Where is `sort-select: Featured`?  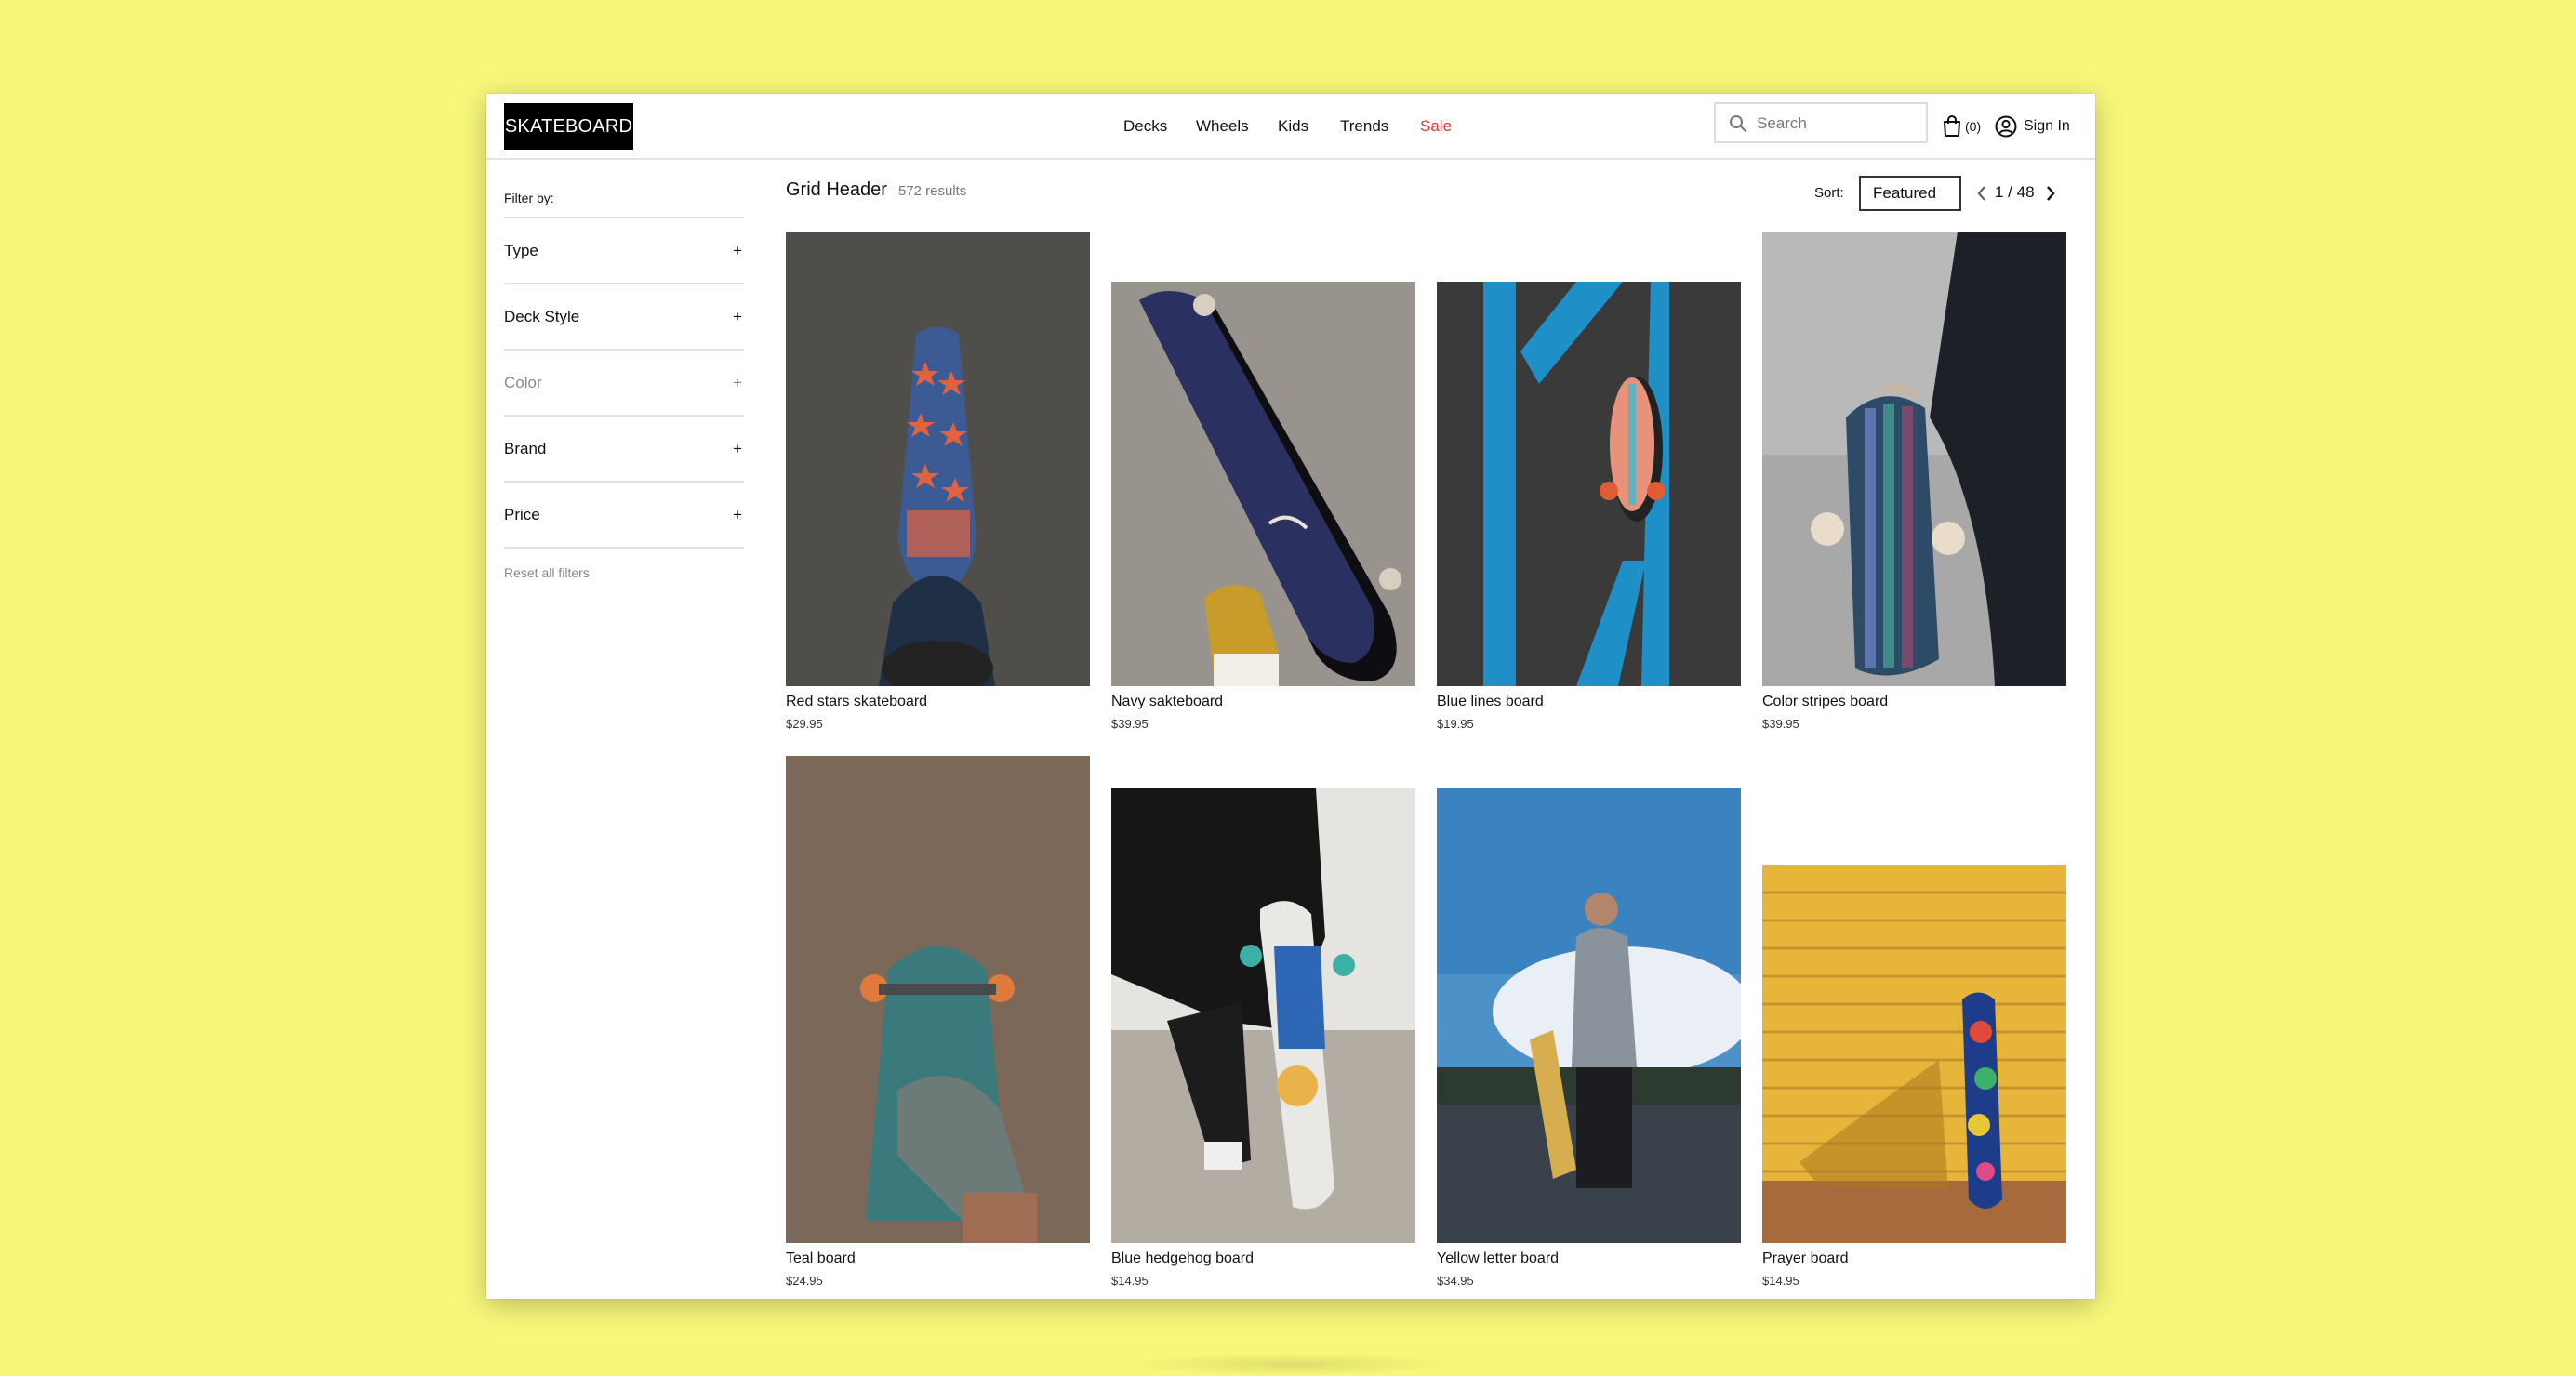 sort-select: Featured is located at coordinates (1910, 193).